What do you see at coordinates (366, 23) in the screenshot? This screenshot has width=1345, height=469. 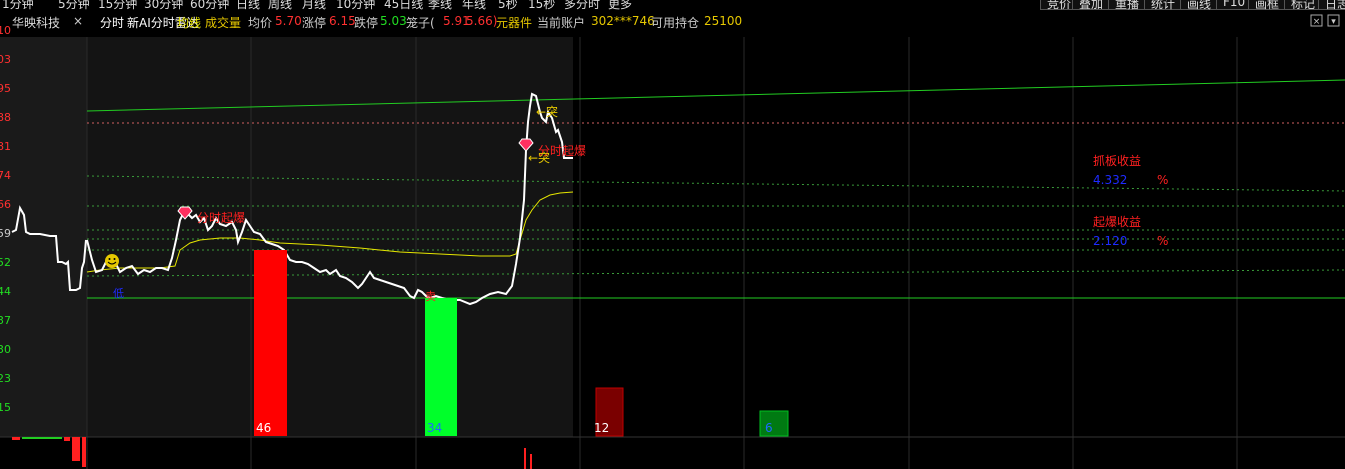 I see `limit-down-label: 跌停` at bounding box center [366, 23].